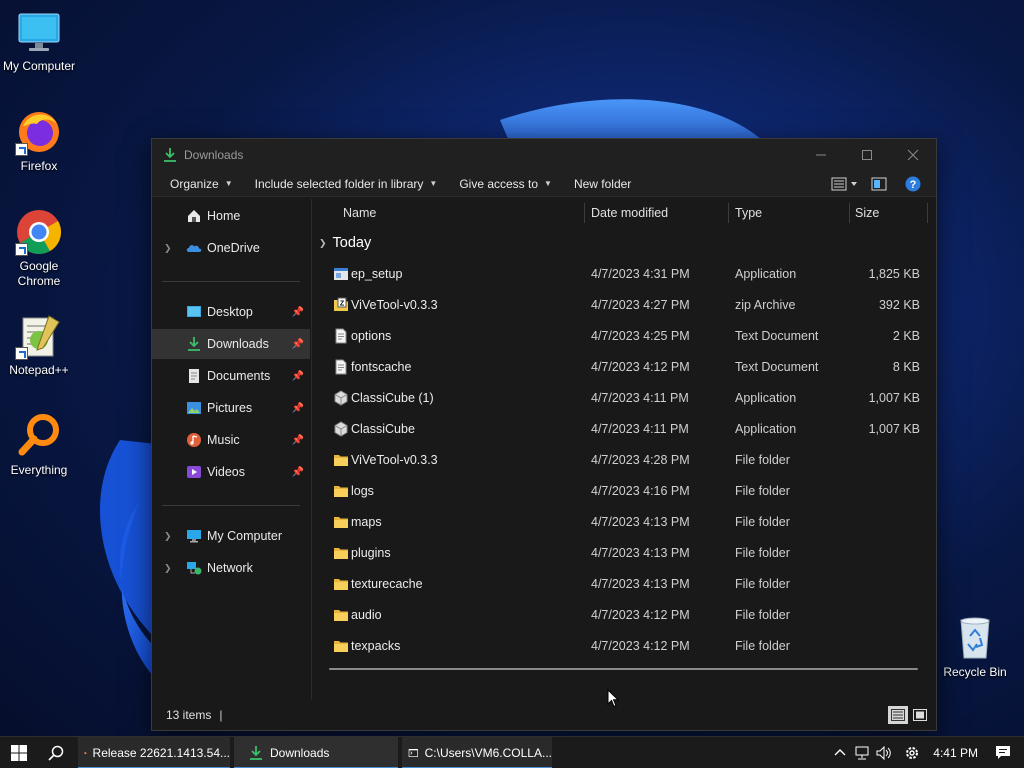 The width and height of the screenshot is (1024, 768). Describe the element at coordinates (194, 568) in the screenshot. I see `network-icon` at that location.